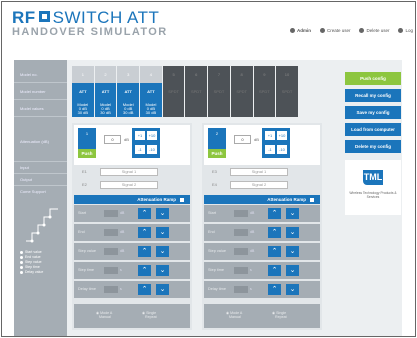 Image resolution: width=417 pixels, height=338 pixels. Describe the element at coordinates (211, 232) in the screenshot. I see `param-label: End` at that location.